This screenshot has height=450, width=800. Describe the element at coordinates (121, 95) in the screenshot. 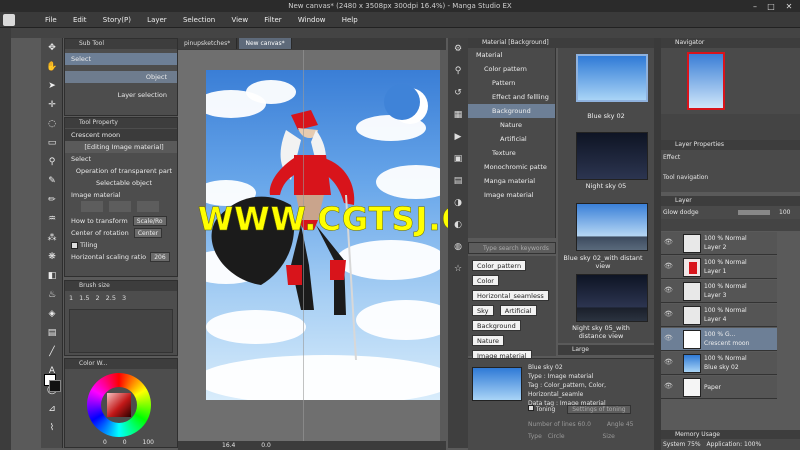

I see `sub-tool-layer-selection: Layer selection` at that location.